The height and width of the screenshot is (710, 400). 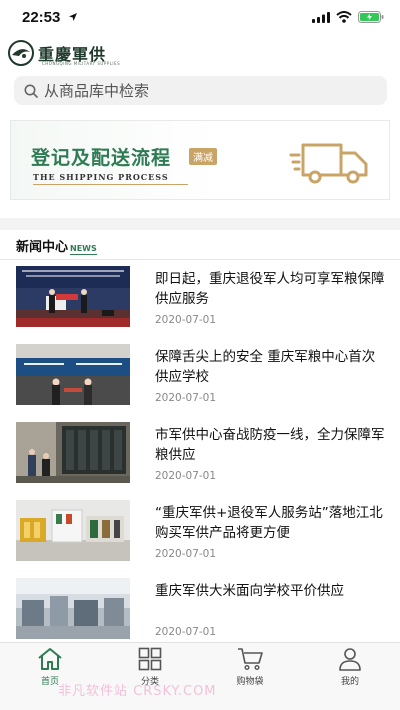 I want to click on news-title: “重庆军供+退役军人服务站”落地江北 购买军供产品将更方便, so click(x=269, y=523).